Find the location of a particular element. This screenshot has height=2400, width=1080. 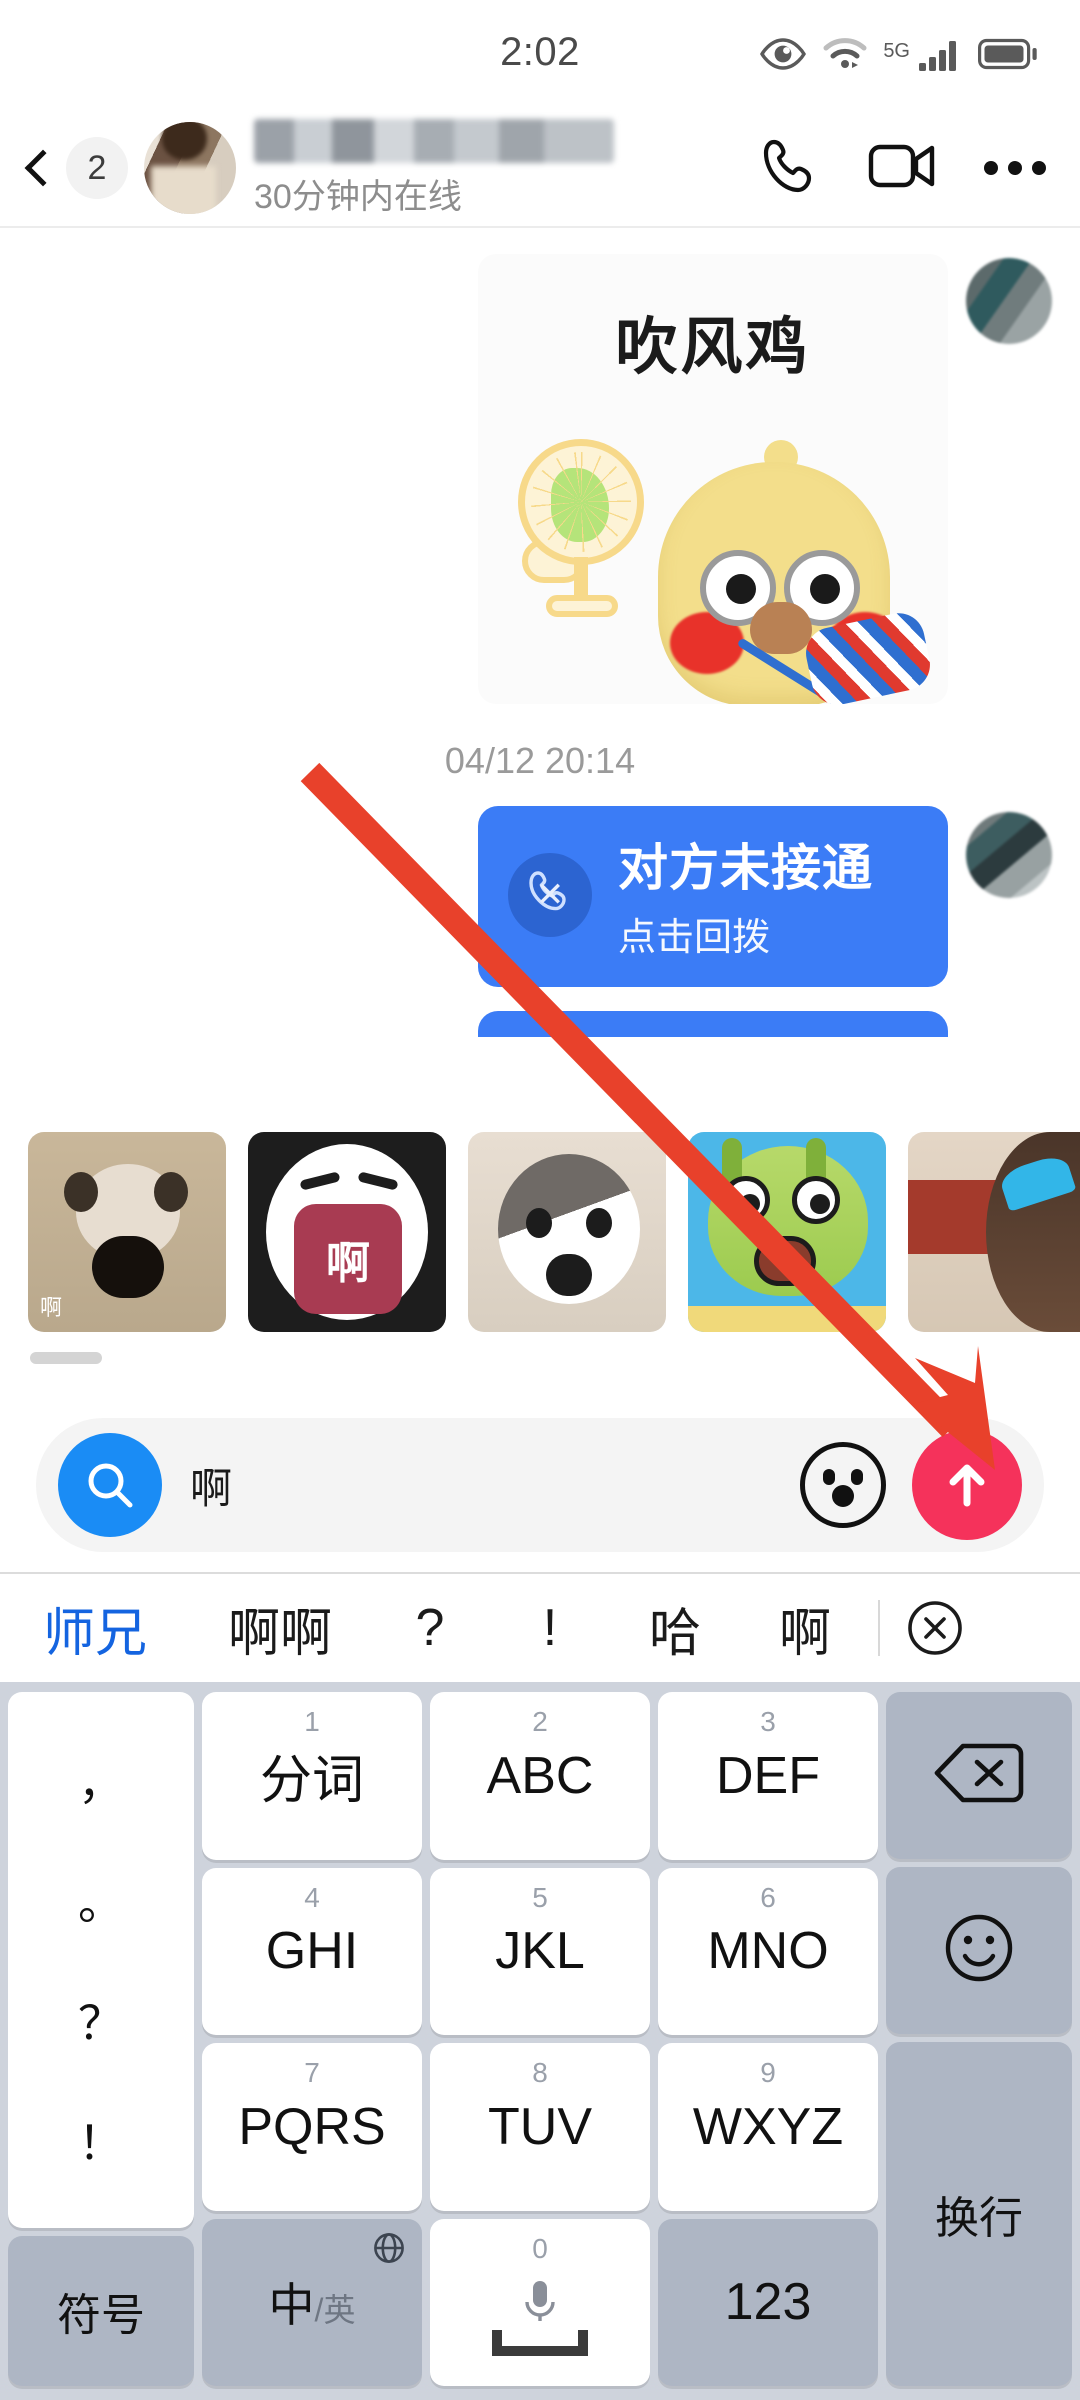

contact-presence: 30分钟内在线 is located at coordinates (358, 196).